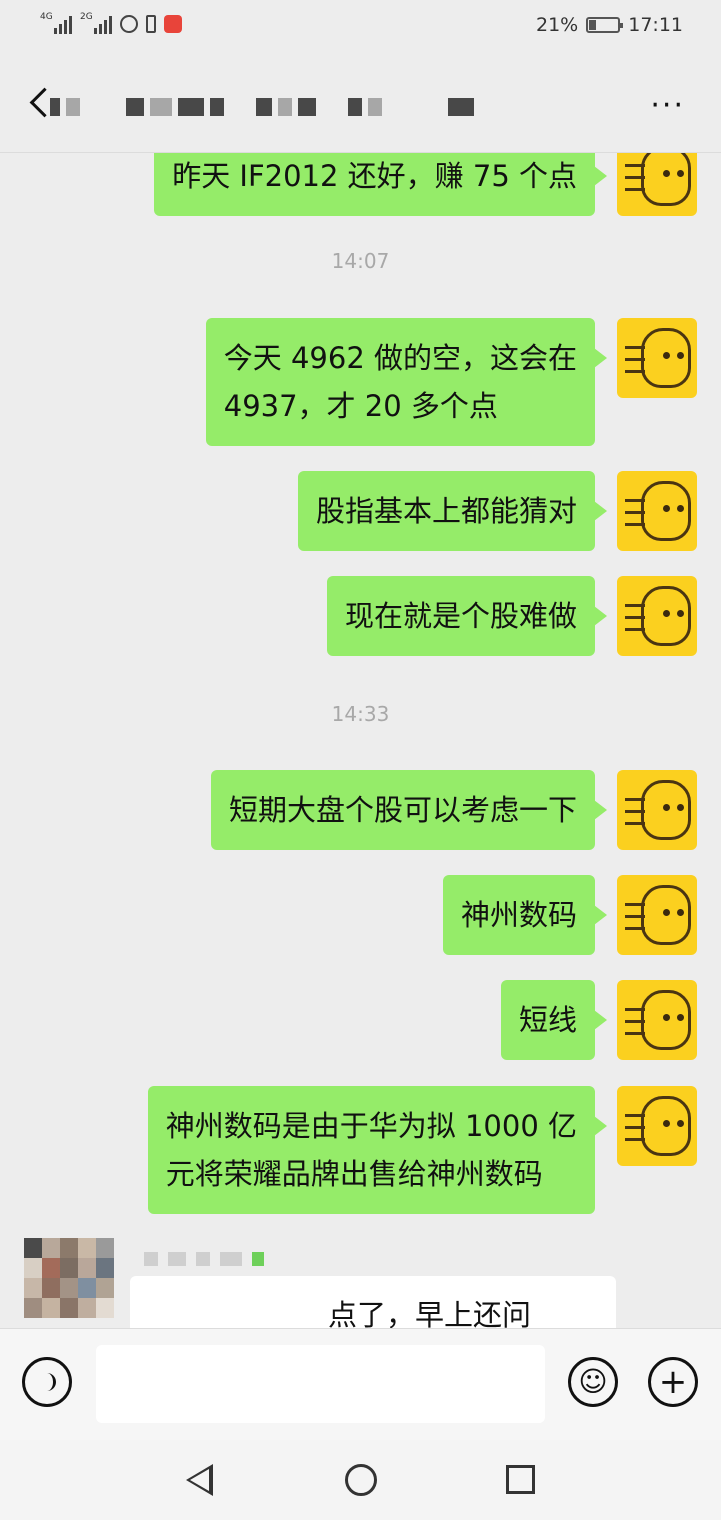  Describe the element at coordinates (467, 616) in the screenshot. I see `message-bubble: 现在就是个股难做` at that location.